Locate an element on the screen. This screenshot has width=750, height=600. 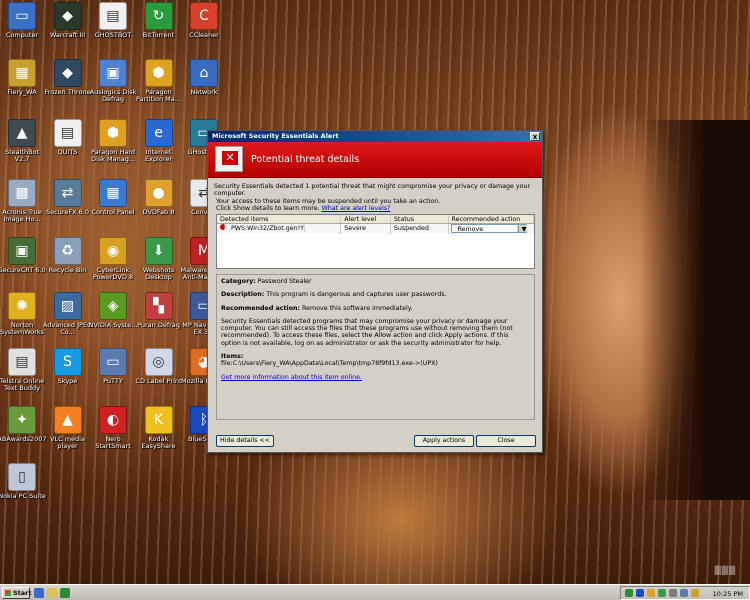
desktop-shortcut-label: SecureCRT 6.0 is located at coordinates (23, 270).